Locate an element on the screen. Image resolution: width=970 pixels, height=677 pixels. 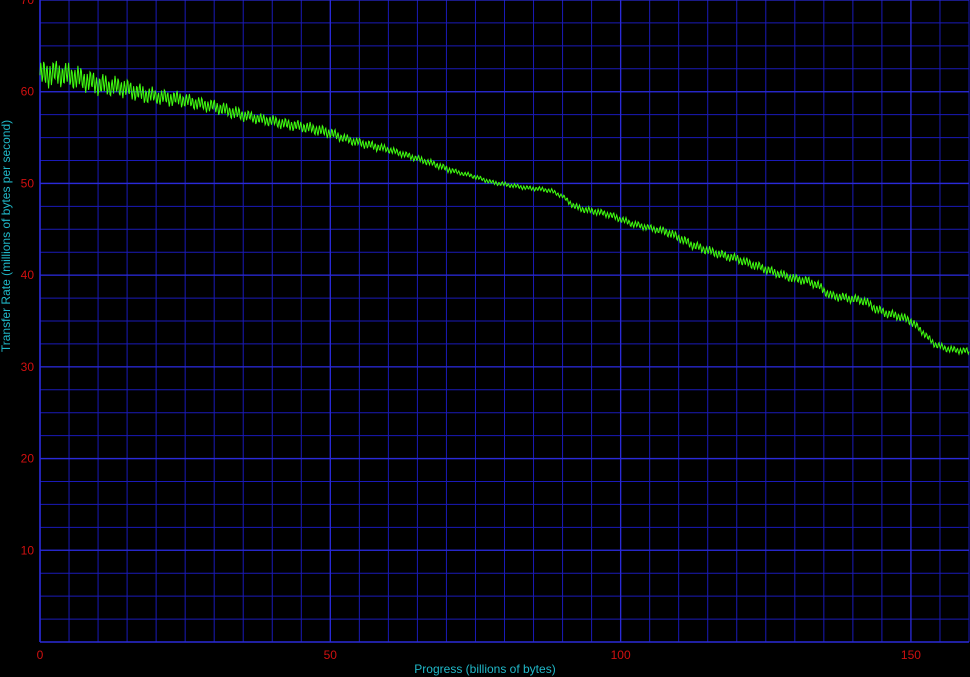
y-tick-label: 70 is located at coordinates (28, 3).